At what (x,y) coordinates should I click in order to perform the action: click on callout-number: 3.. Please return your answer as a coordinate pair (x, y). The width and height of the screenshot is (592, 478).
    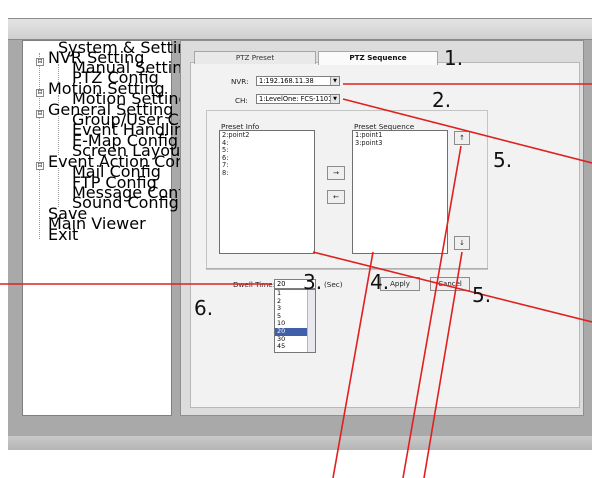
    Looking at the image, I should click on (313, 282).